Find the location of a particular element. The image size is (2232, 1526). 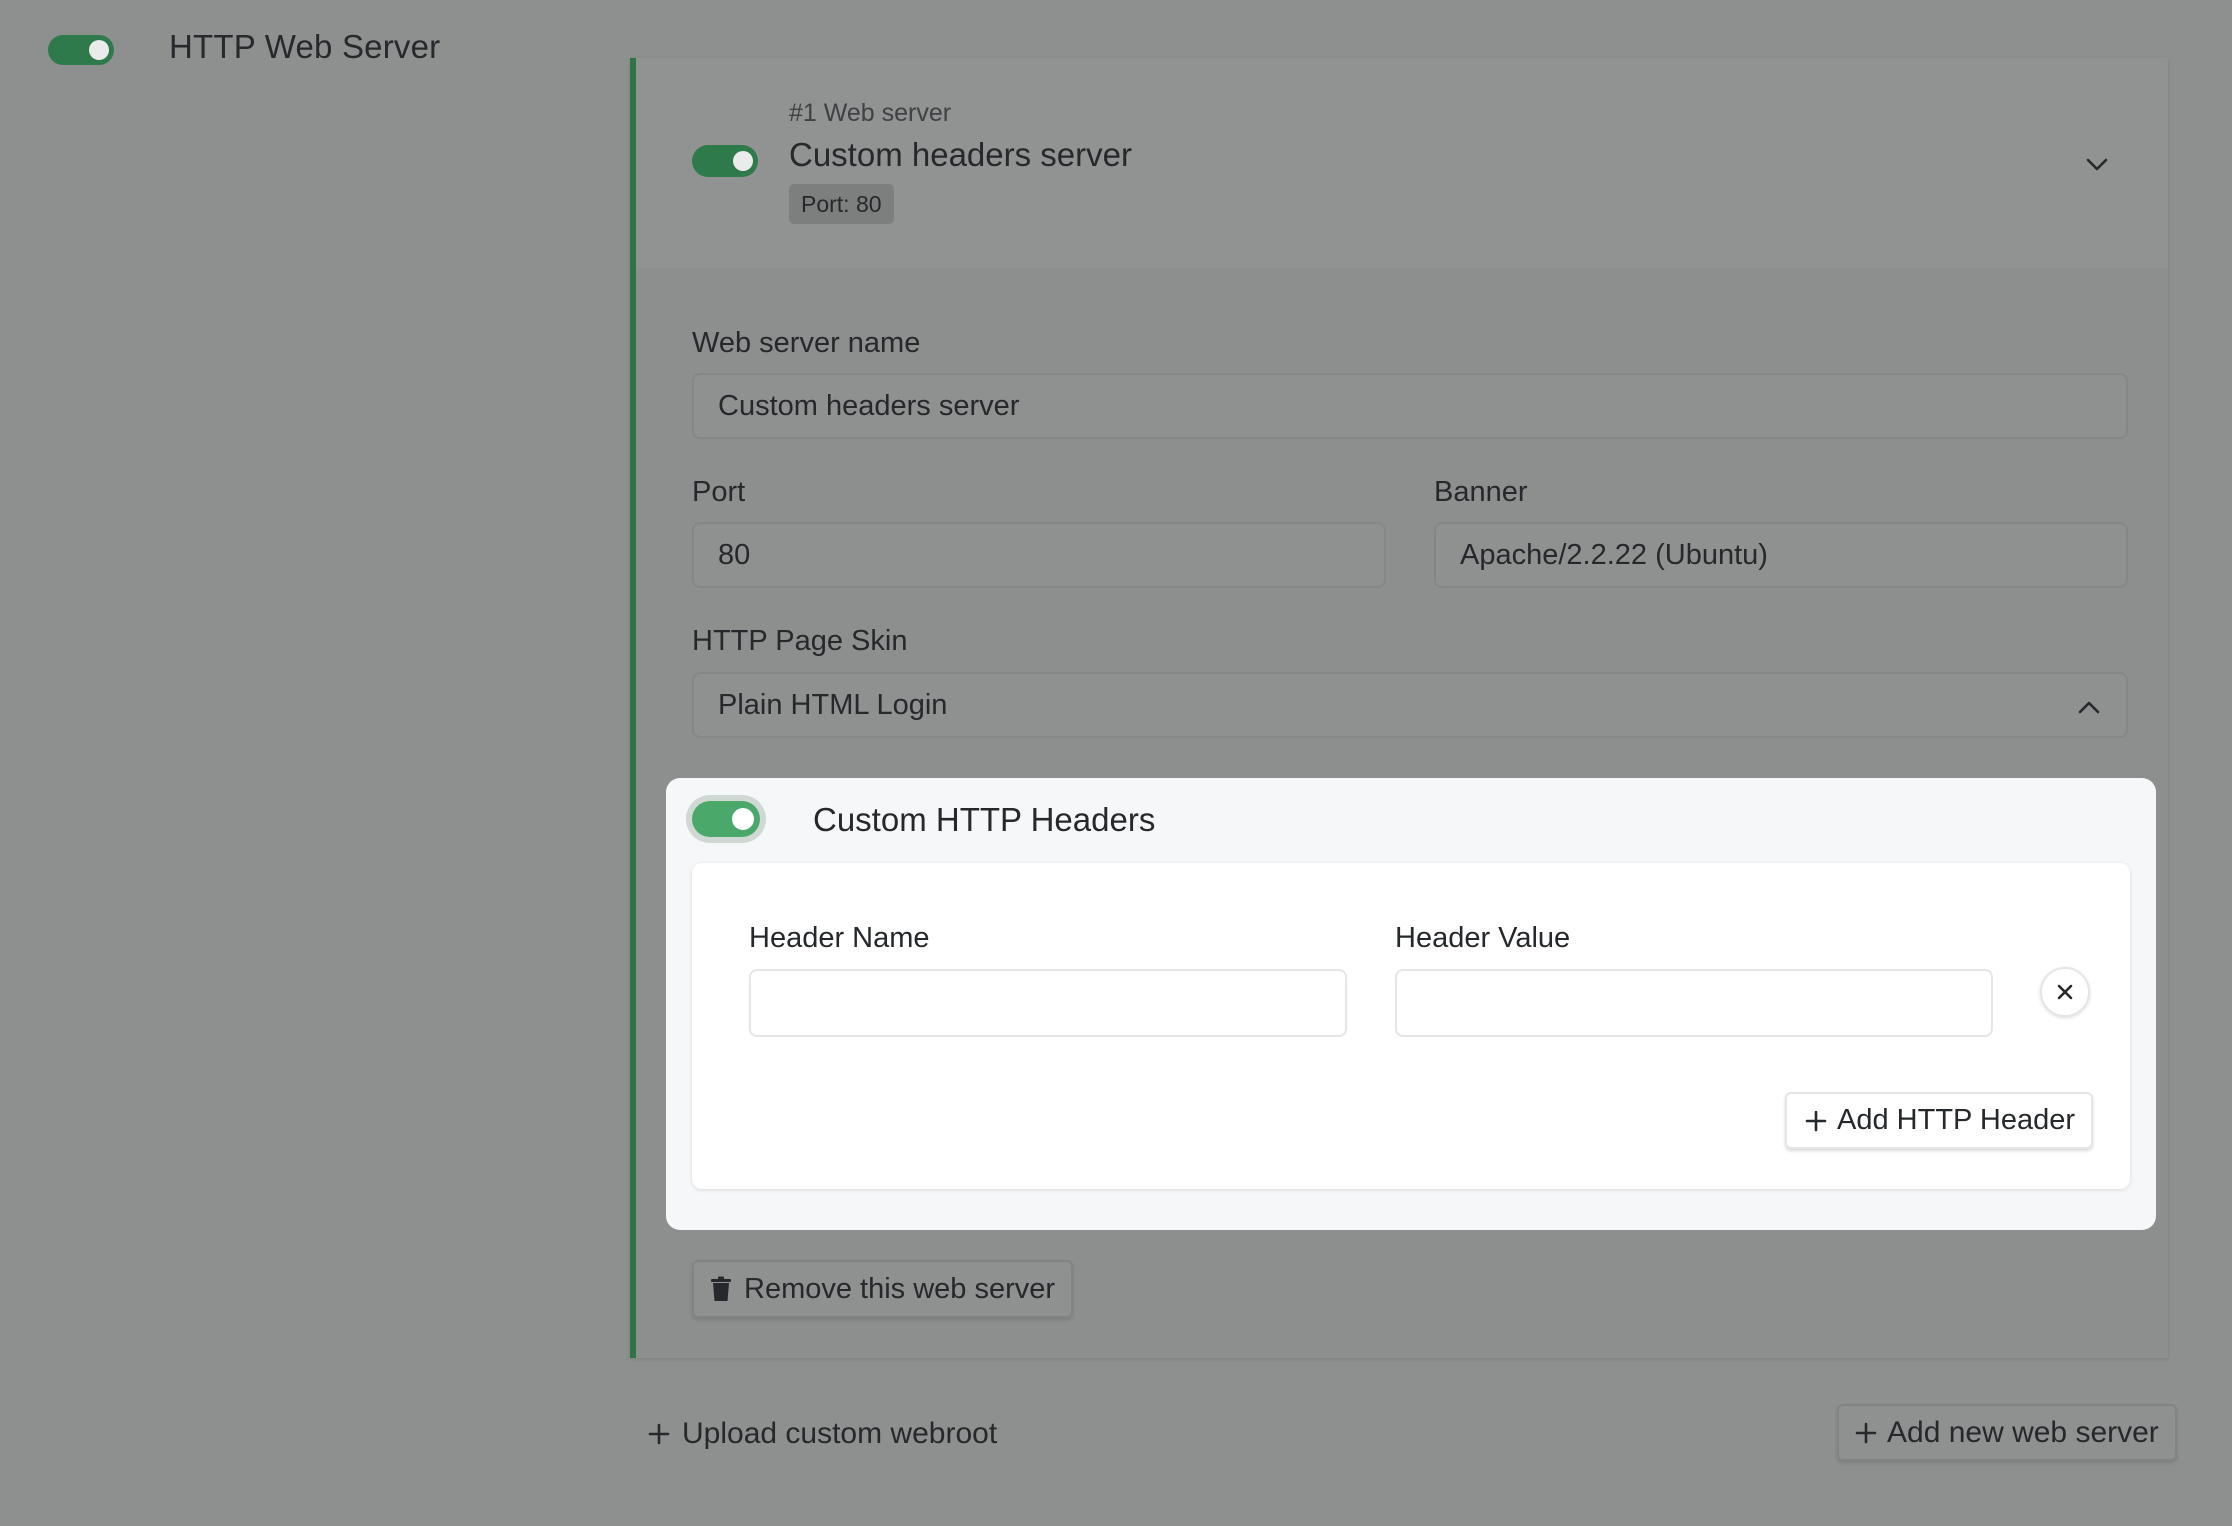

upload-custom-webroot-button: Upload custom webroot is located at coordinates (822, 1434).